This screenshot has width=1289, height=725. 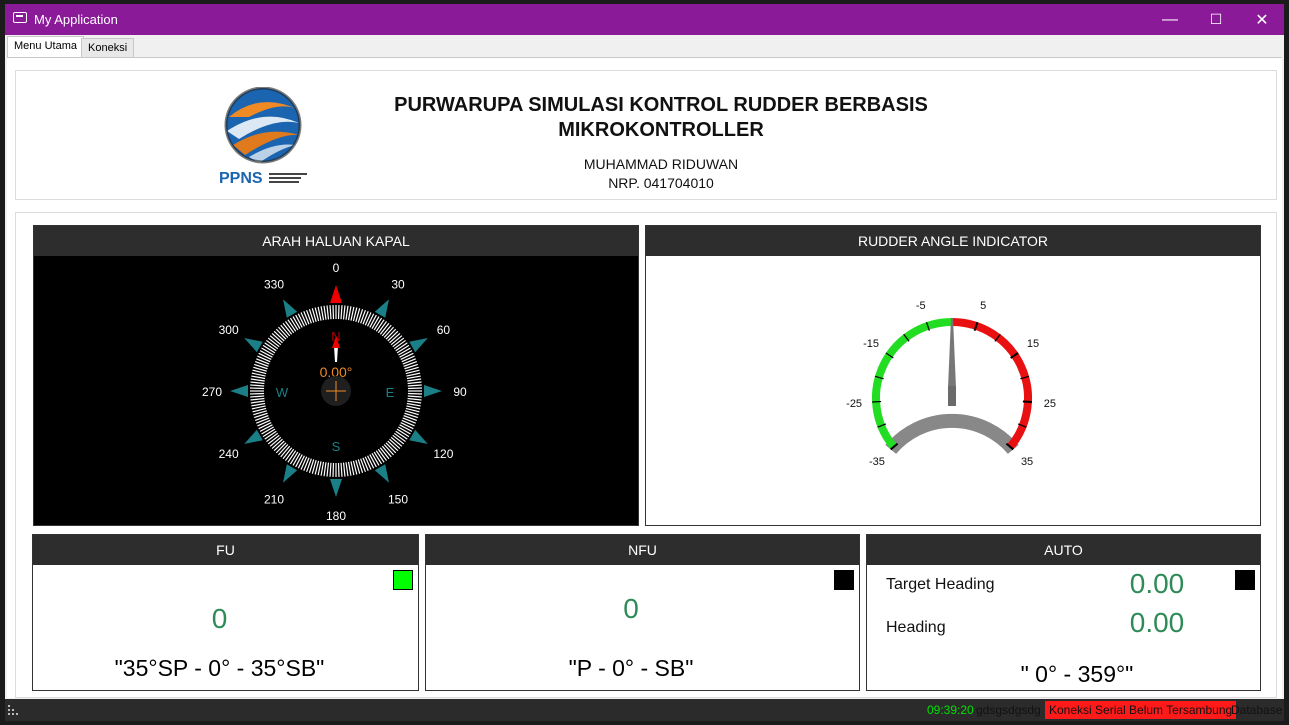 I want to click on nfu-title: NFU, so click(x=642, y=550).